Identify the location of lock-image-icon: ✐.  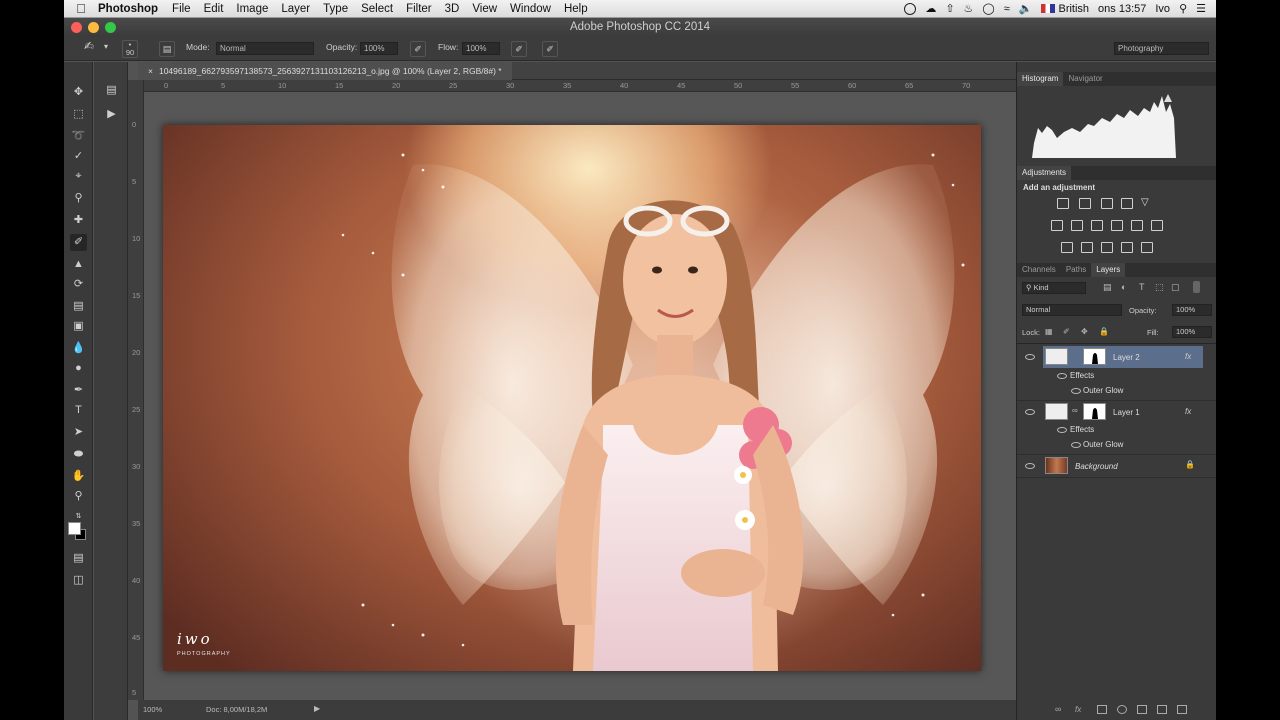
(1066, 331).